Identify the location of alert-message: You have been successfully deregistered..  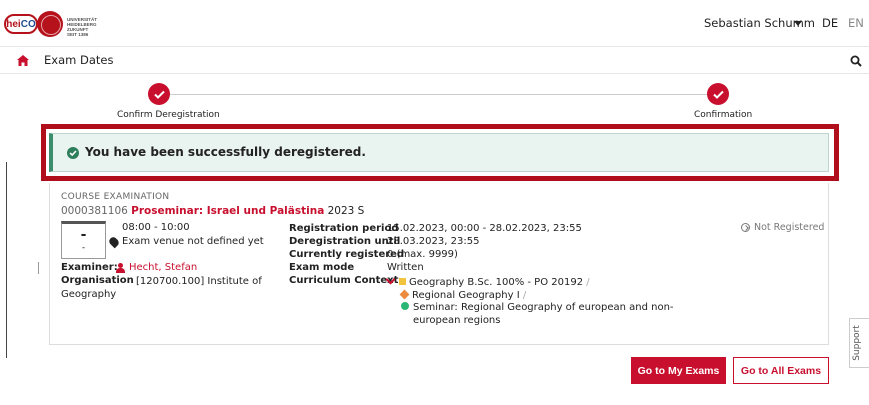
(225, 152).